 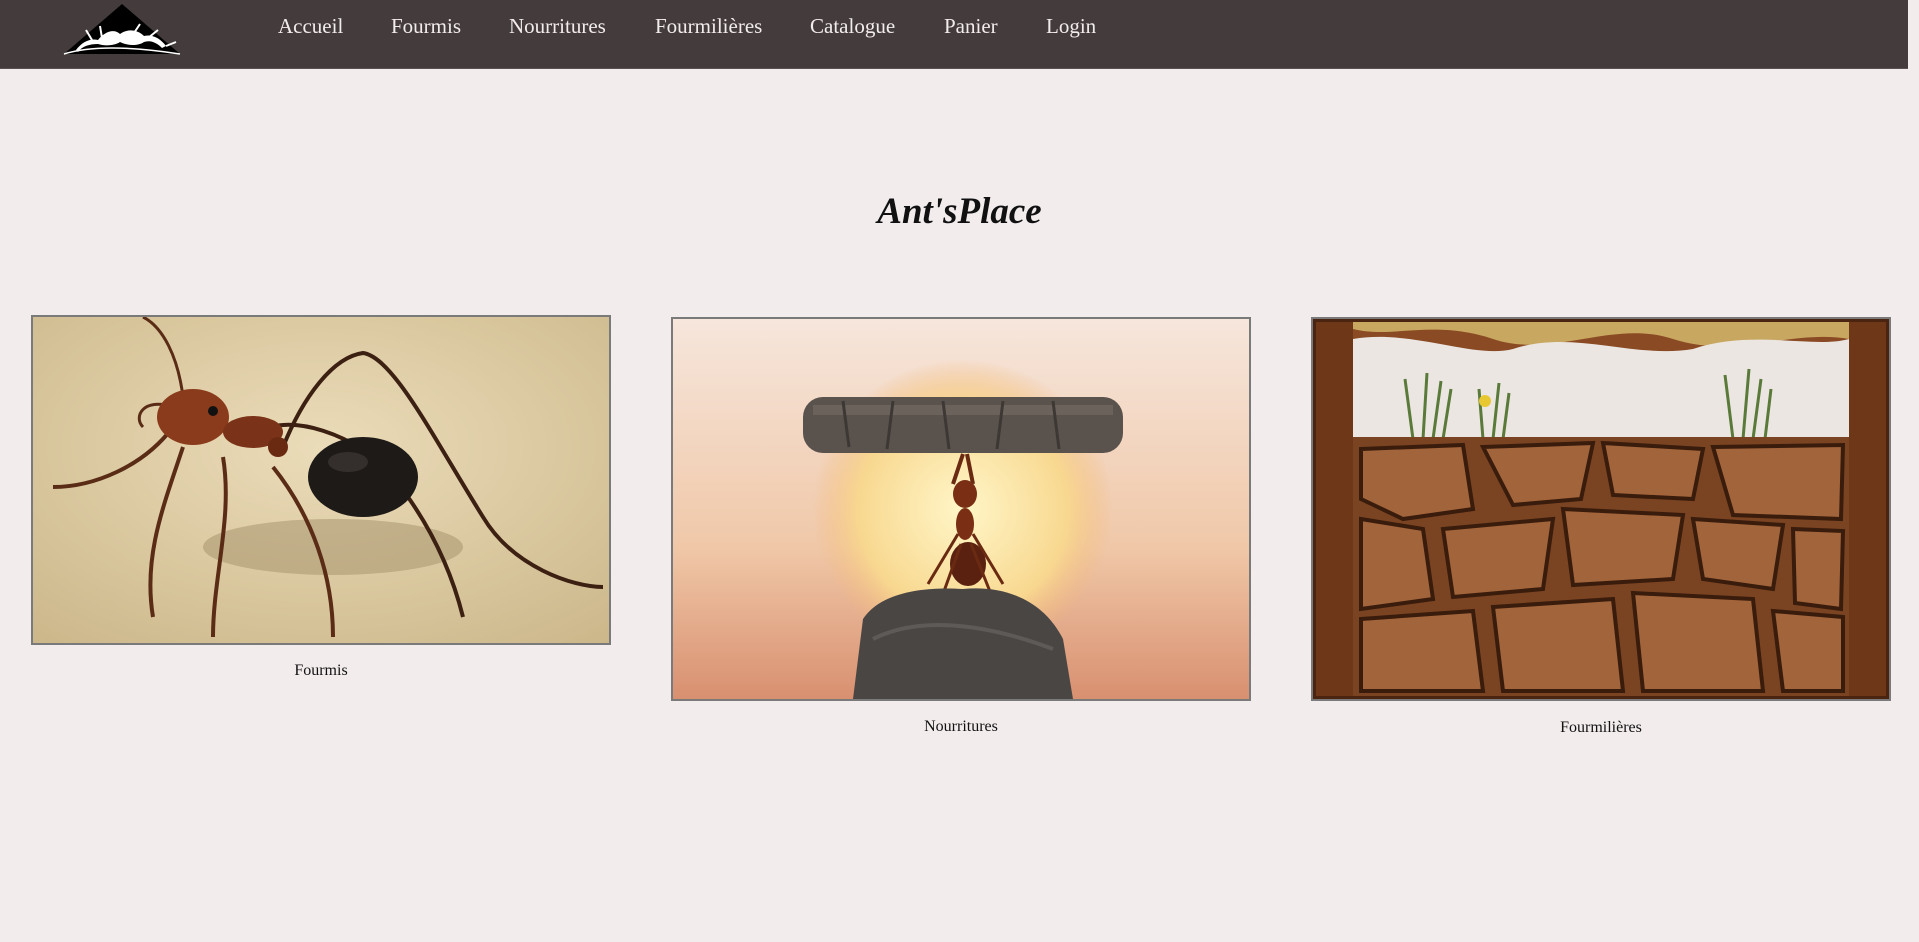 I want to click on nav-accueil: Accueil, so click(x=310, y=26).